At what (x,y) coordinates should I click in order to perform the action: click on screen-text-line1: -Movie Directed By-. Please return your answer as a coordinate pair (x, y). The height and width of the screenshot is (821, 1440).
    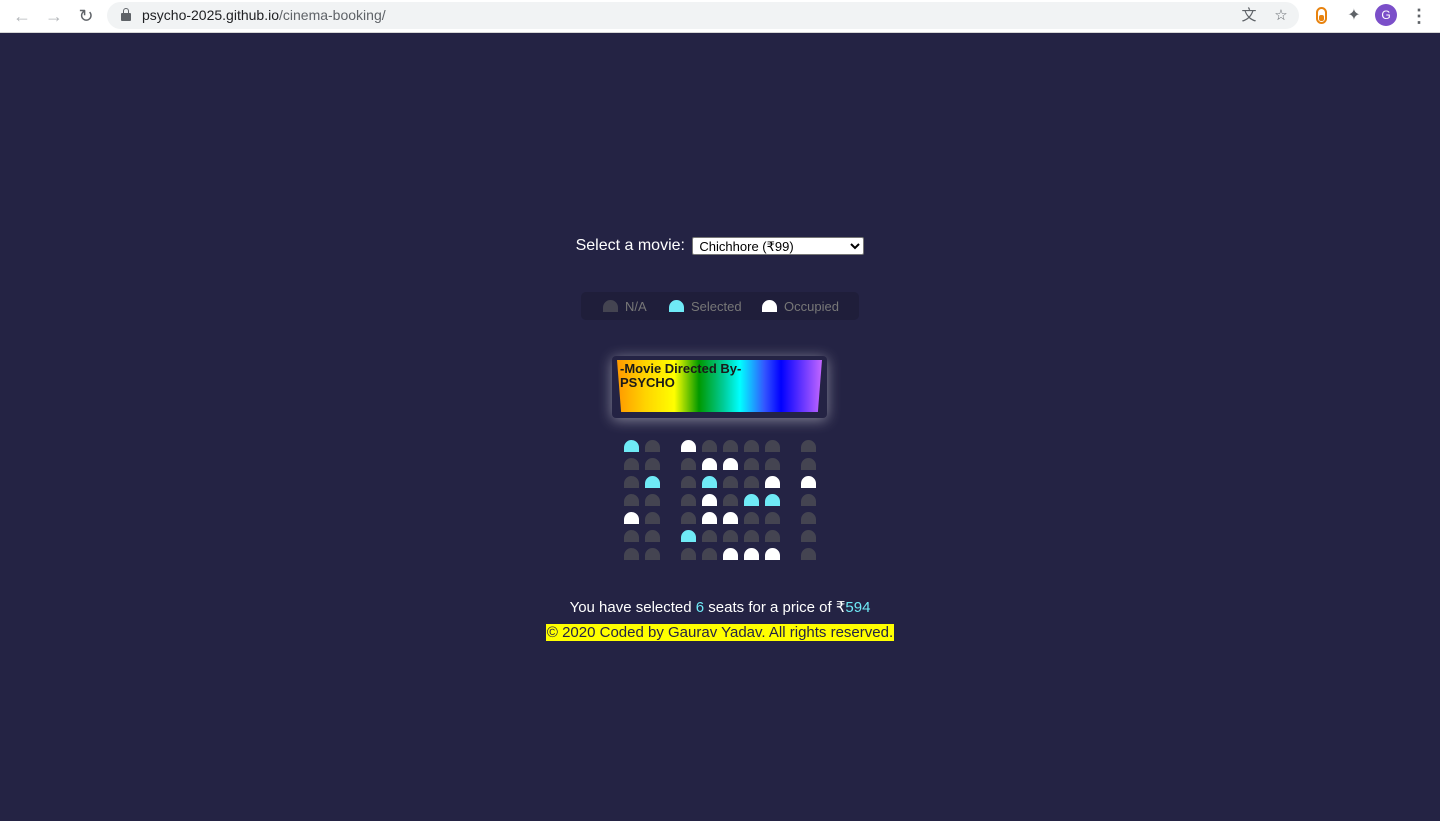
    Looking at the image, I should click on (681, 368).